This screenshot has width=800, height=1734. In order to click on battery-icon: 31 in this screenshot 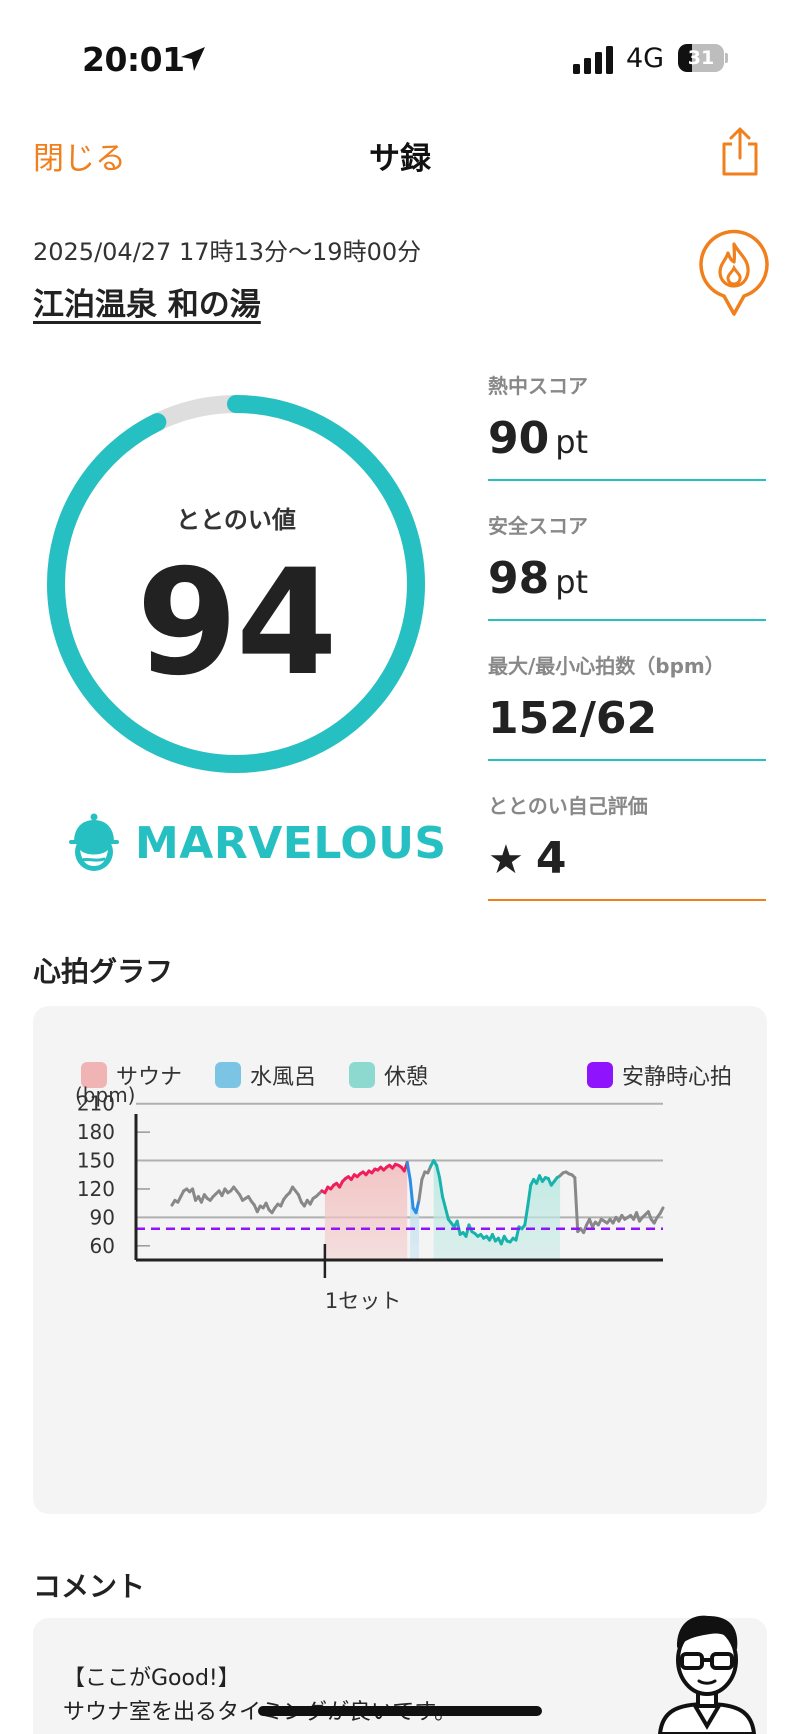, I will do `click(703, 58)`.